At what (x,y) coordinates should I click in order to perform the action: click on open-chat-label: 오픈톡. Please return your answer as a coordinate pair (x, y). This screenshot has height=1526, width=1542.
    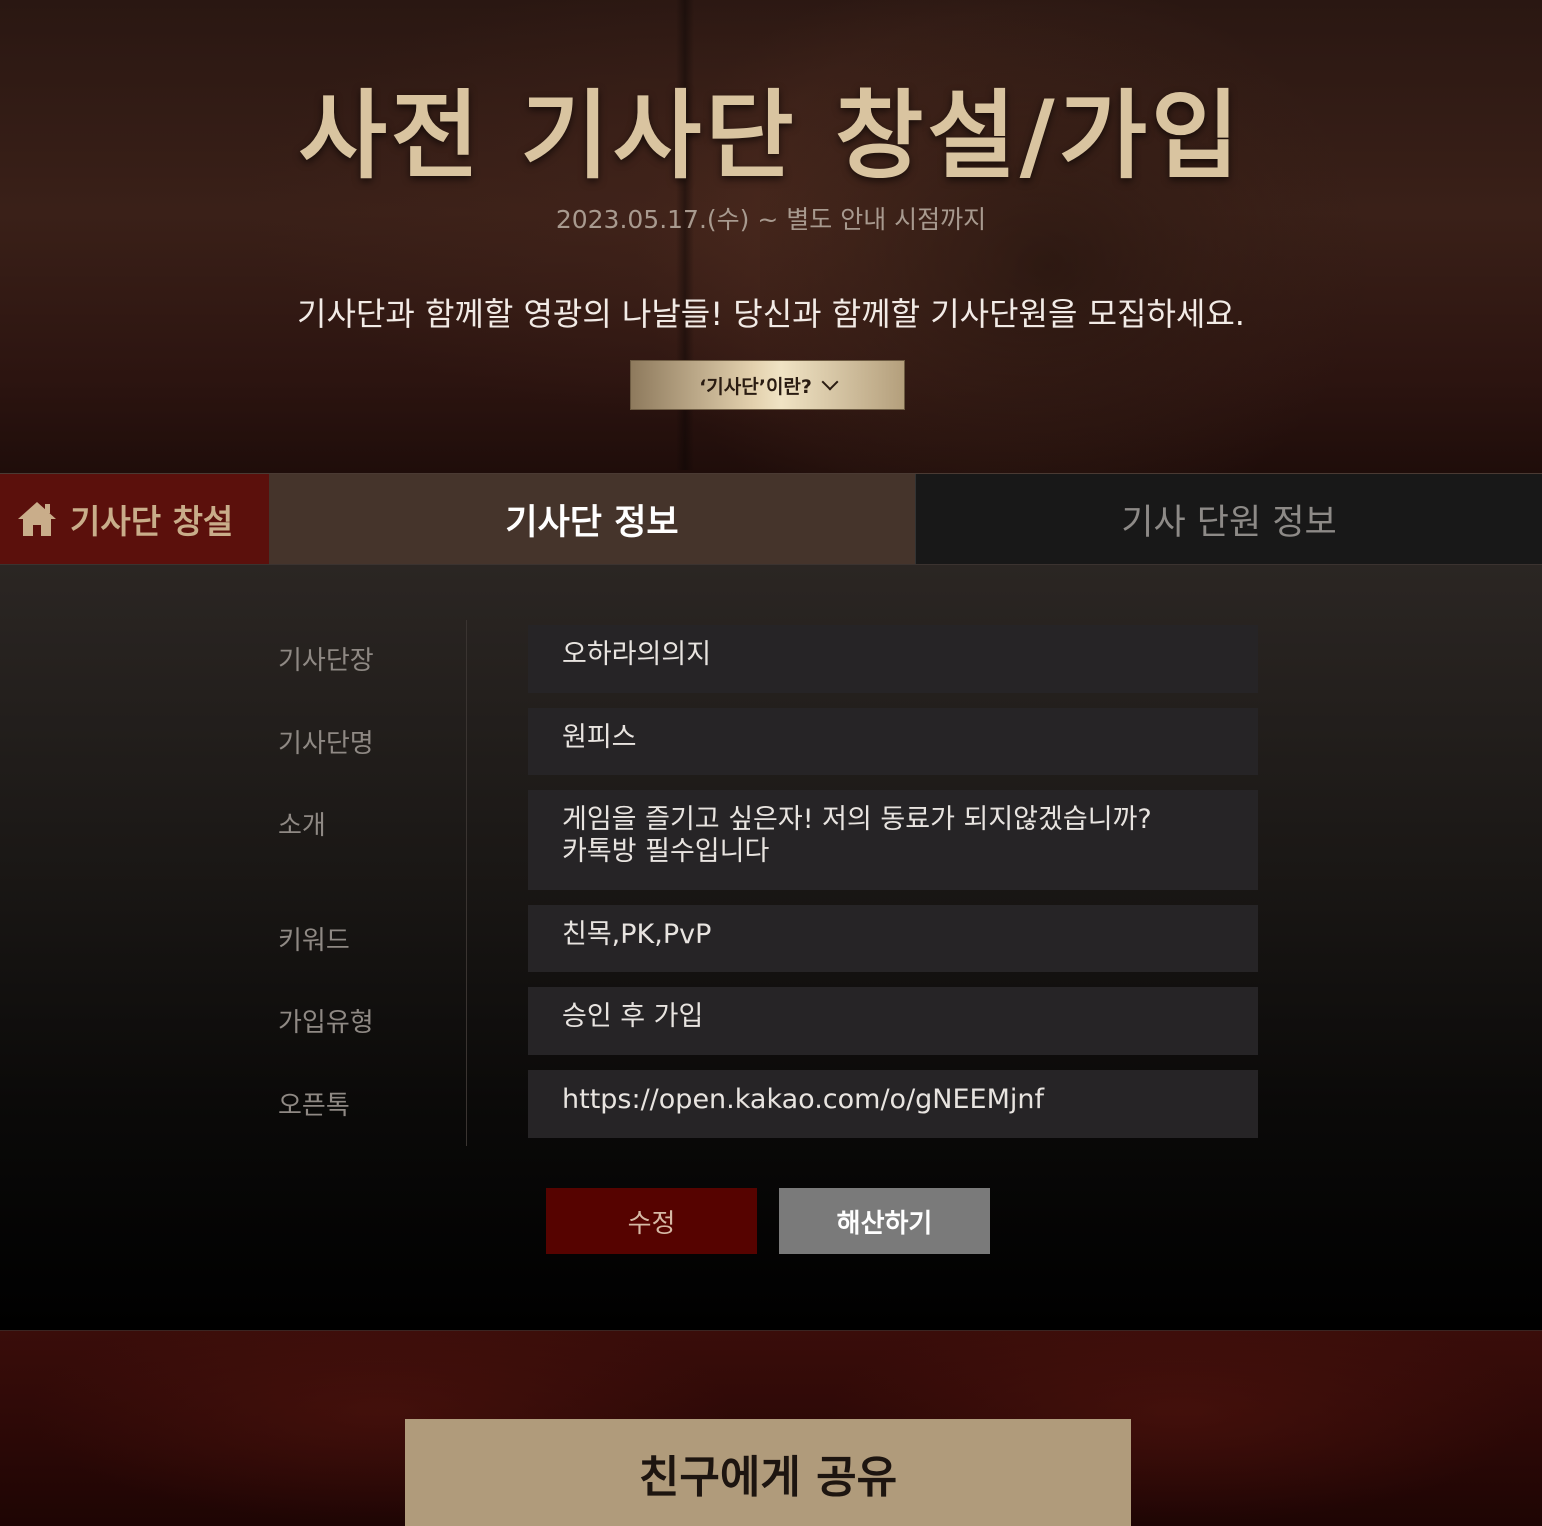
    Looking at the image, I should click on (314, 1106).